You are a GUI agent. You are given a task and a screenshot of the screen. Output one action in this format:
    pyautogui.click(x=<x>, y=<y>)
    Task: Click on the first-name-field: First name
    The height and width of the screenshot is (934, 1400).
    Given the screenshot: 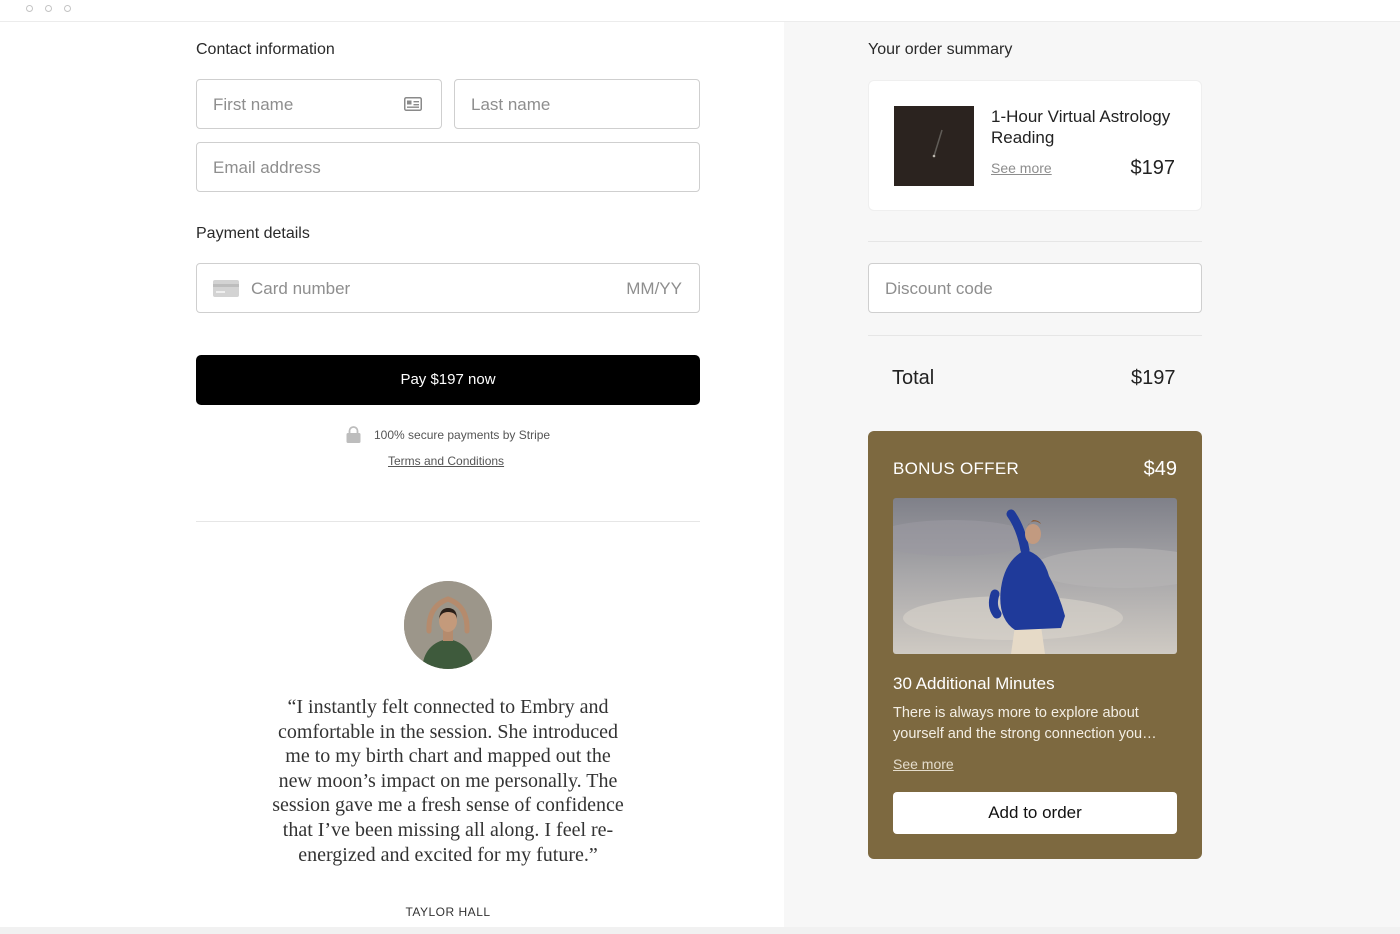 What is the action you would take?
    pyautogui.click(x=319, y=104)
    